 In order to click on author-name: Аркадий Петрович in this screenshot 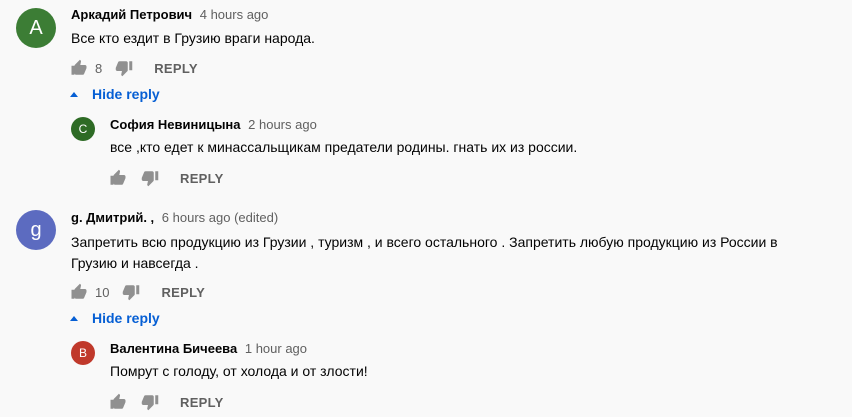, I will do `click(131, 14)`.